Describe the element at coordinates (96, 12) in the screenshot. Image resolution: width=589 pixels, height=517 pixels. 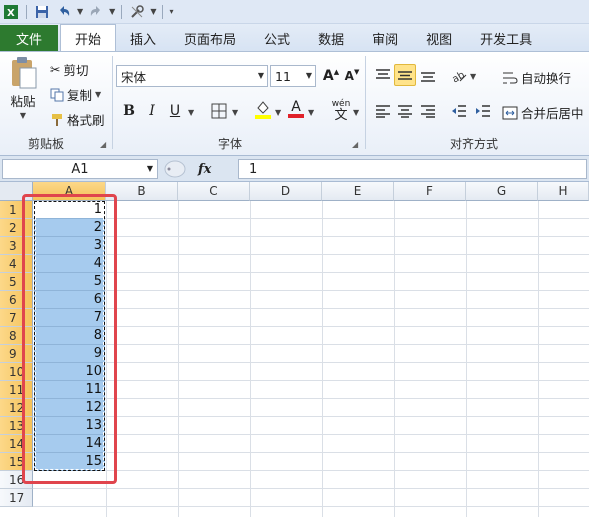
I see `redo-icon` at that location.